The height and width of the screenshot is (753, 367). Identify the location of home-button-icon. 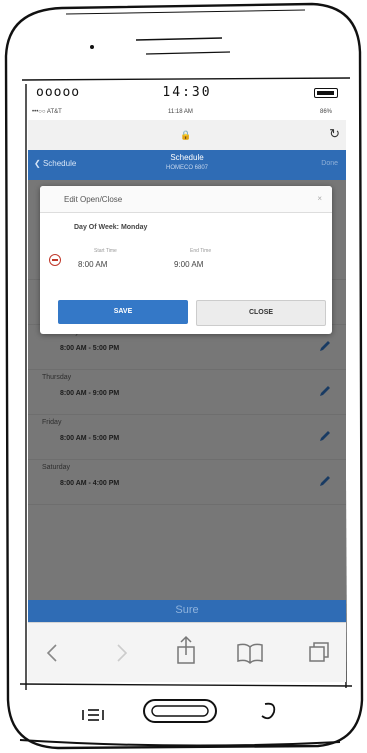
(180, 711).